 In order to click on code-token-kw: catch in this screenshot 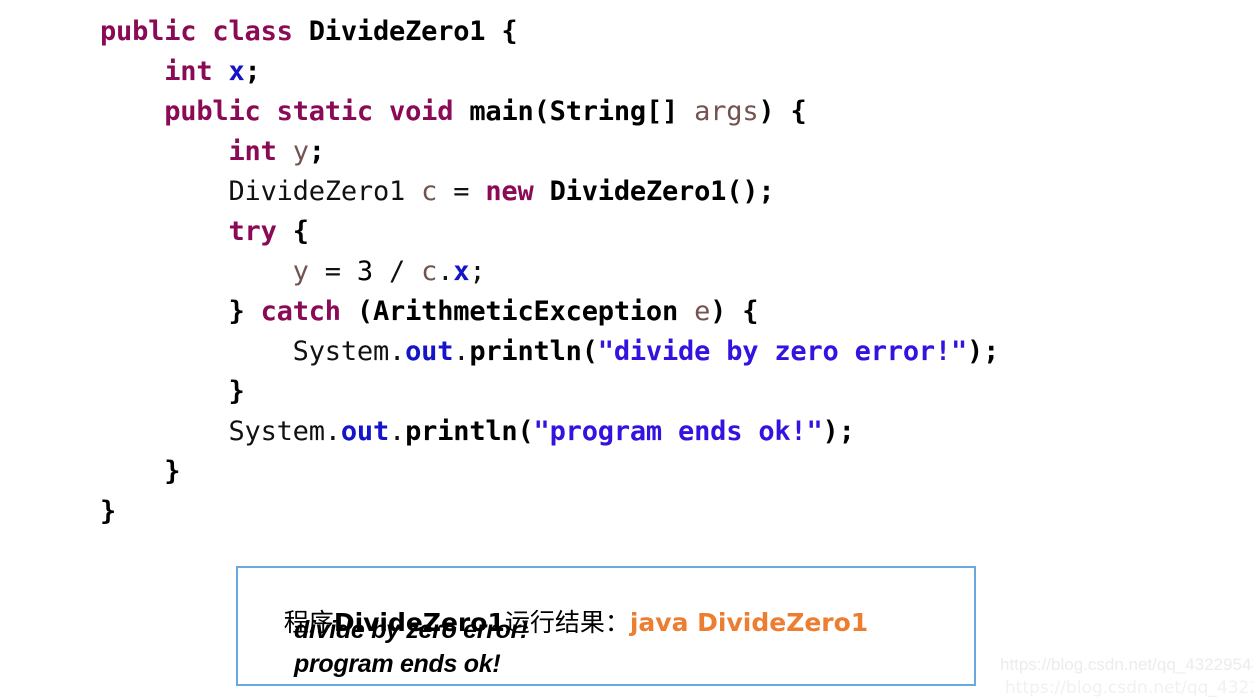, I will do `click(300, 311)`.